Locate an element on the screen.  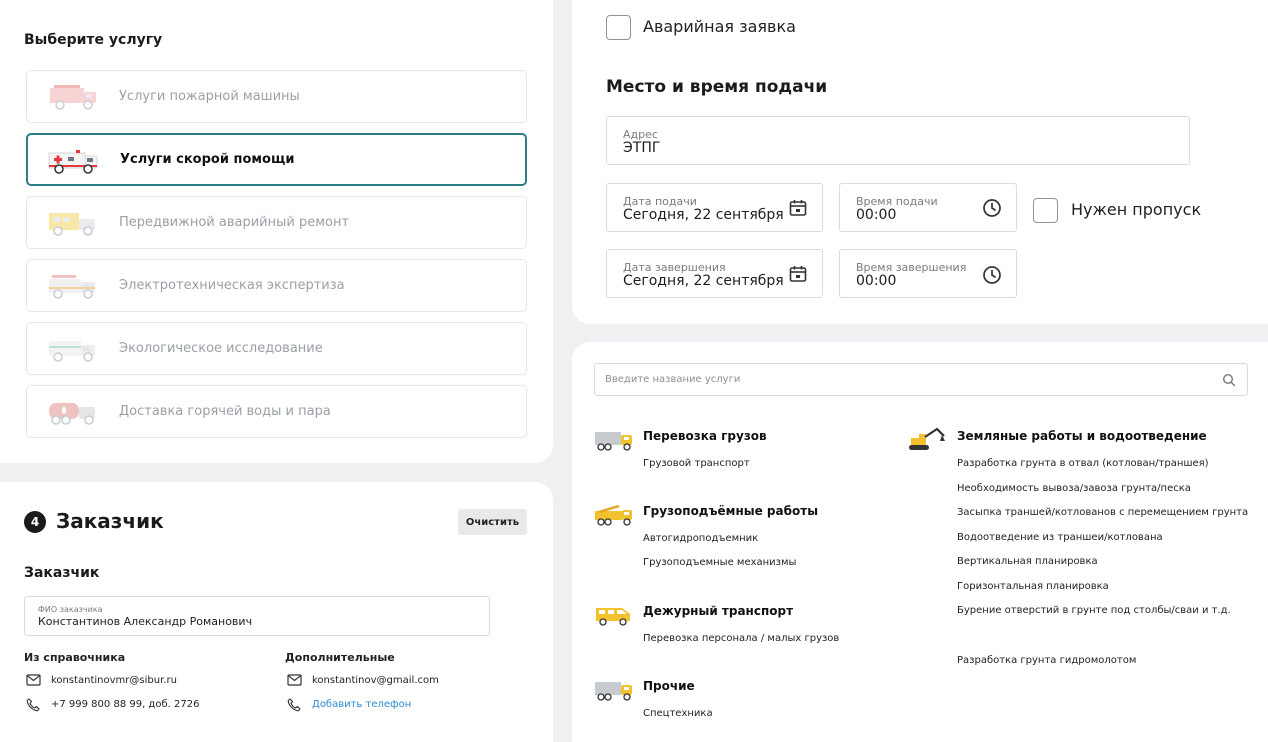
service-ecology: Экологическое исследование is located at coordinates (276, 348).